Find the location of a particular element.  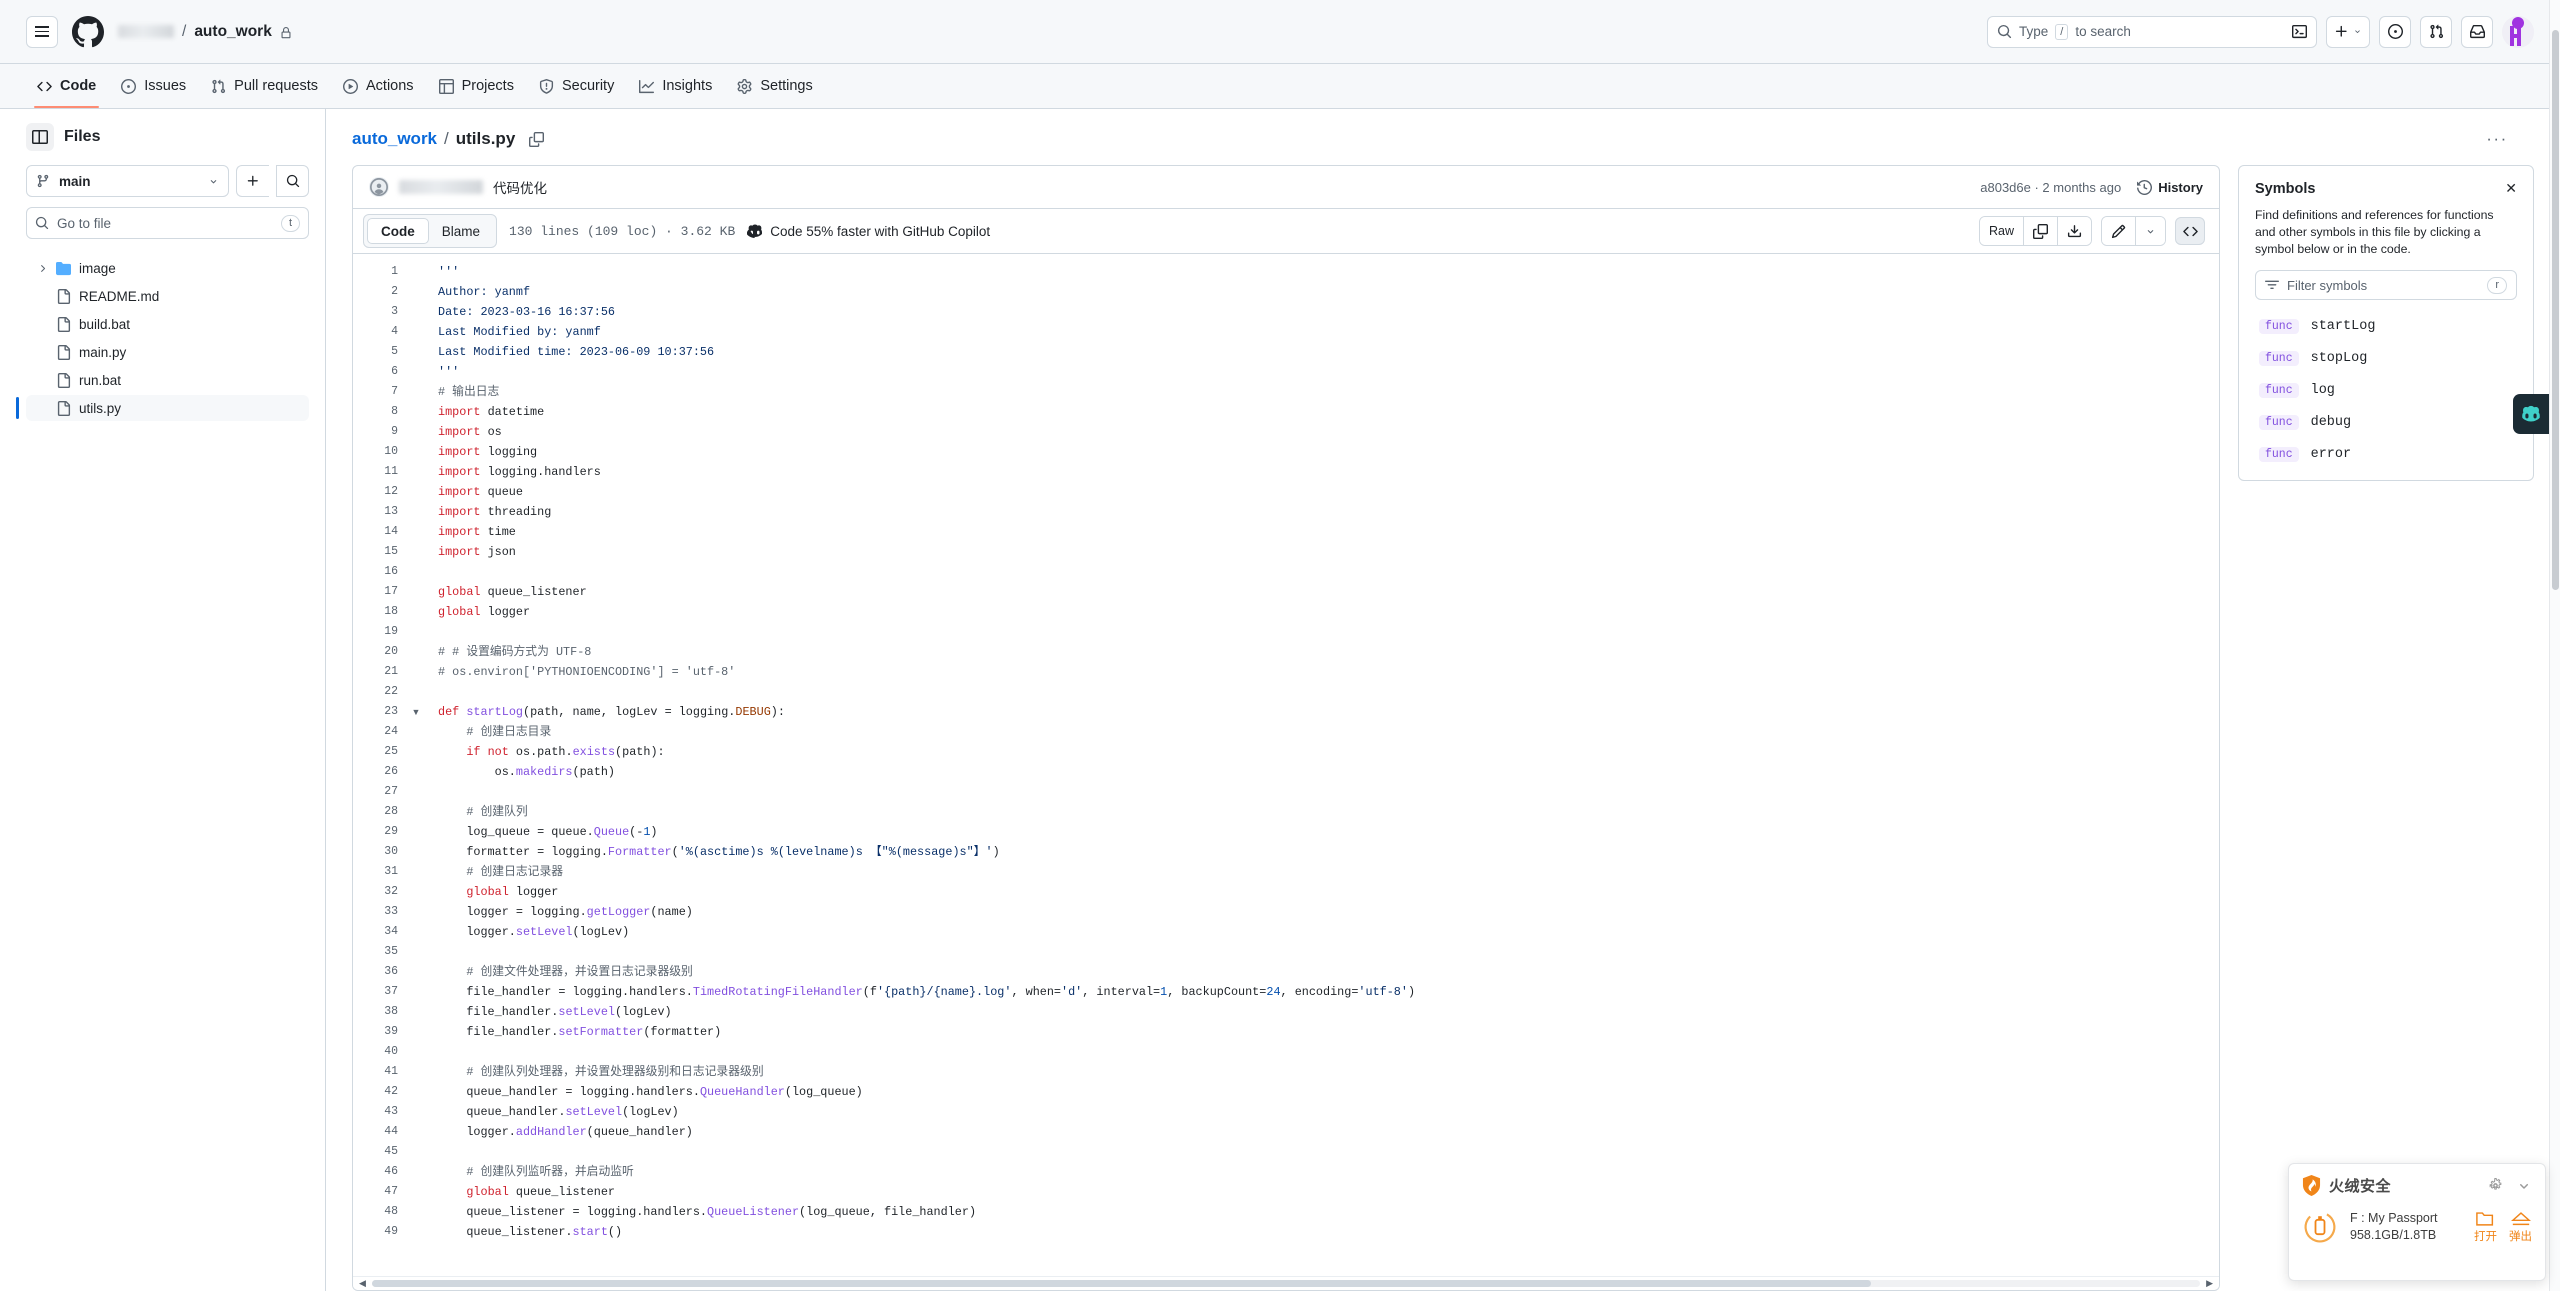

raw-button: Raw is located at coordinates (2001, 231).